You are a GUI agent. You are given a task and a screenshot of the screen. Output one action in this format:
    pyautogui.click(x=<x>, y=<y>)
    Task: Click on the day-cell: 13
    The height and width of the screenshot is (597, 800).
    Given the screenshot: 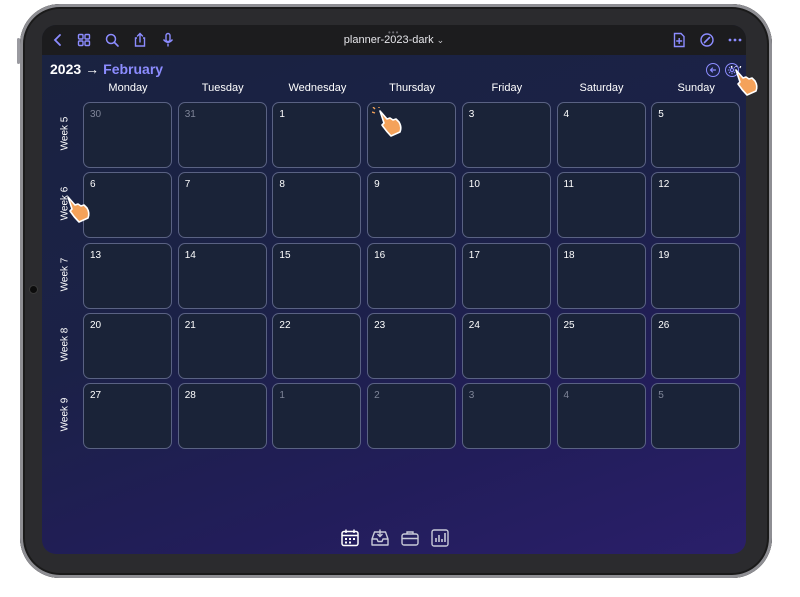 What is the action you would take?
    pyautogui.click(x=127, y=275)
    